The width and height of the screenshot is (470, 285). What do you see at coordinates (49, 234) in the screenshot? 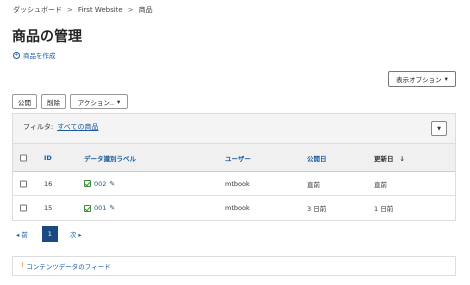
I see `current-page: 1` at bounding box center [49, 234].